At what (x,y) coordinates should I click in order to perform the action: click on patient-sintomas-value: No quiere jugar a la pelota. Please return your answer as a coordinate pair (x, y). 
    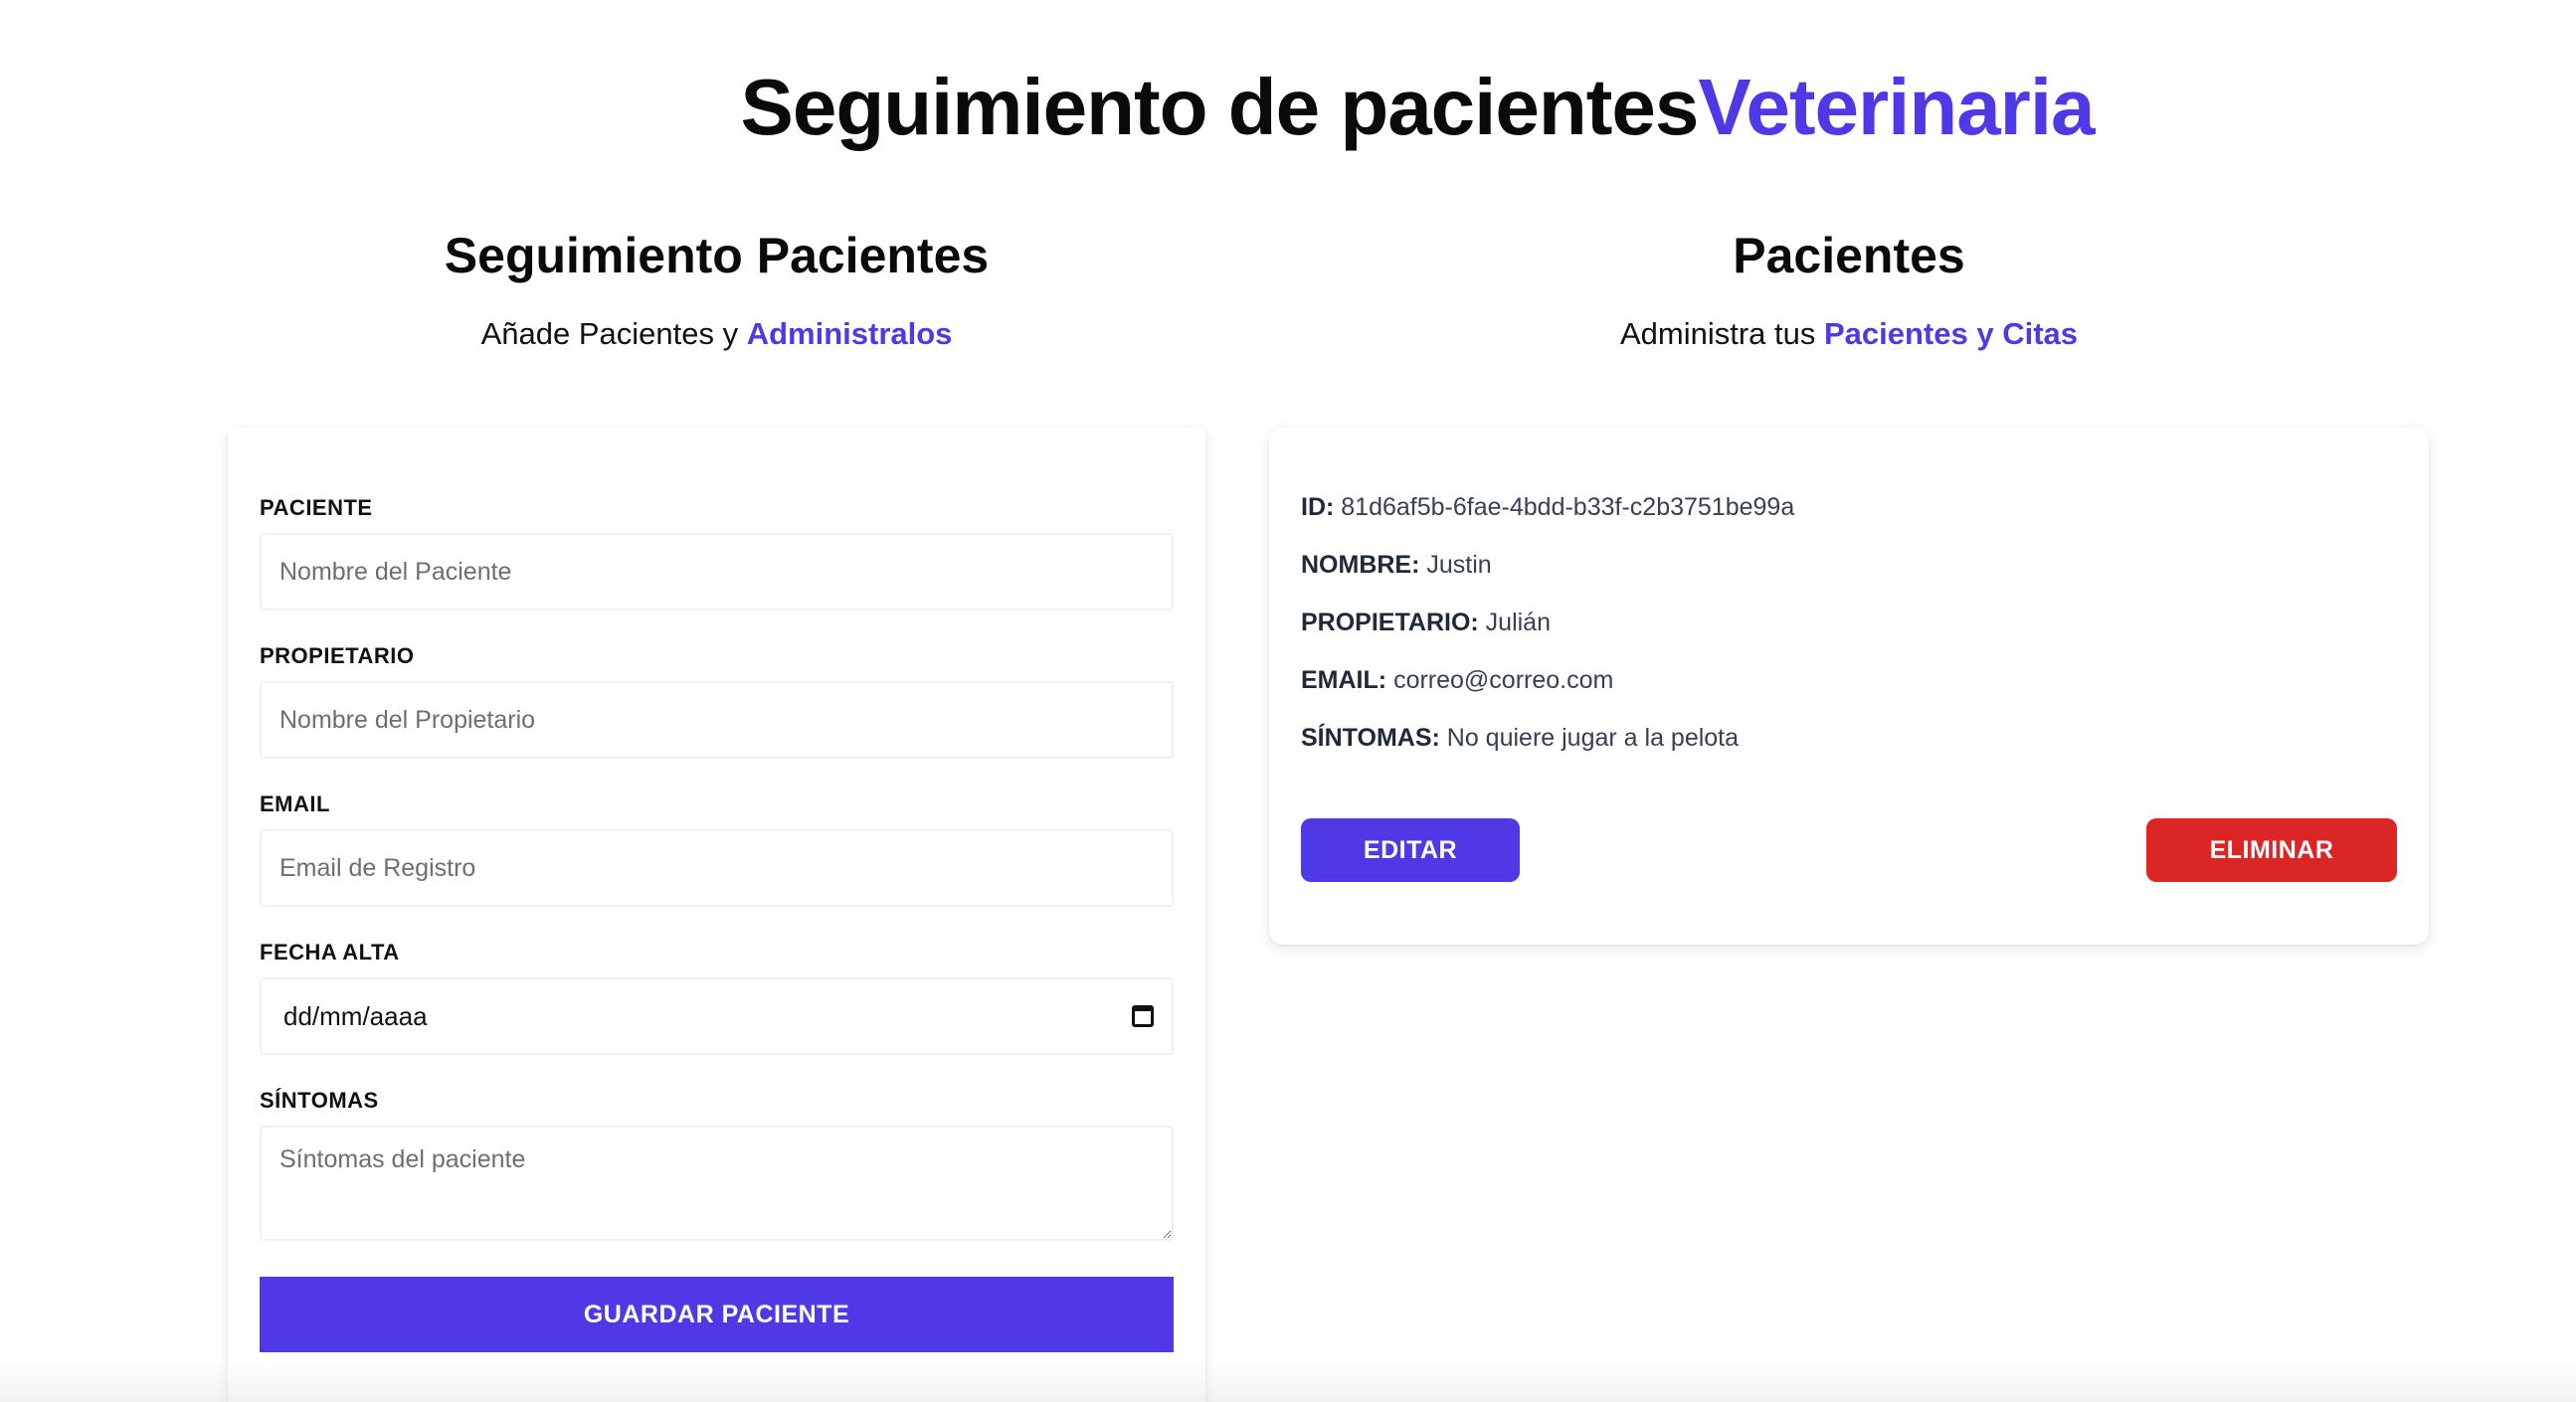
    Looking at the image, I should click on (1593, 738).